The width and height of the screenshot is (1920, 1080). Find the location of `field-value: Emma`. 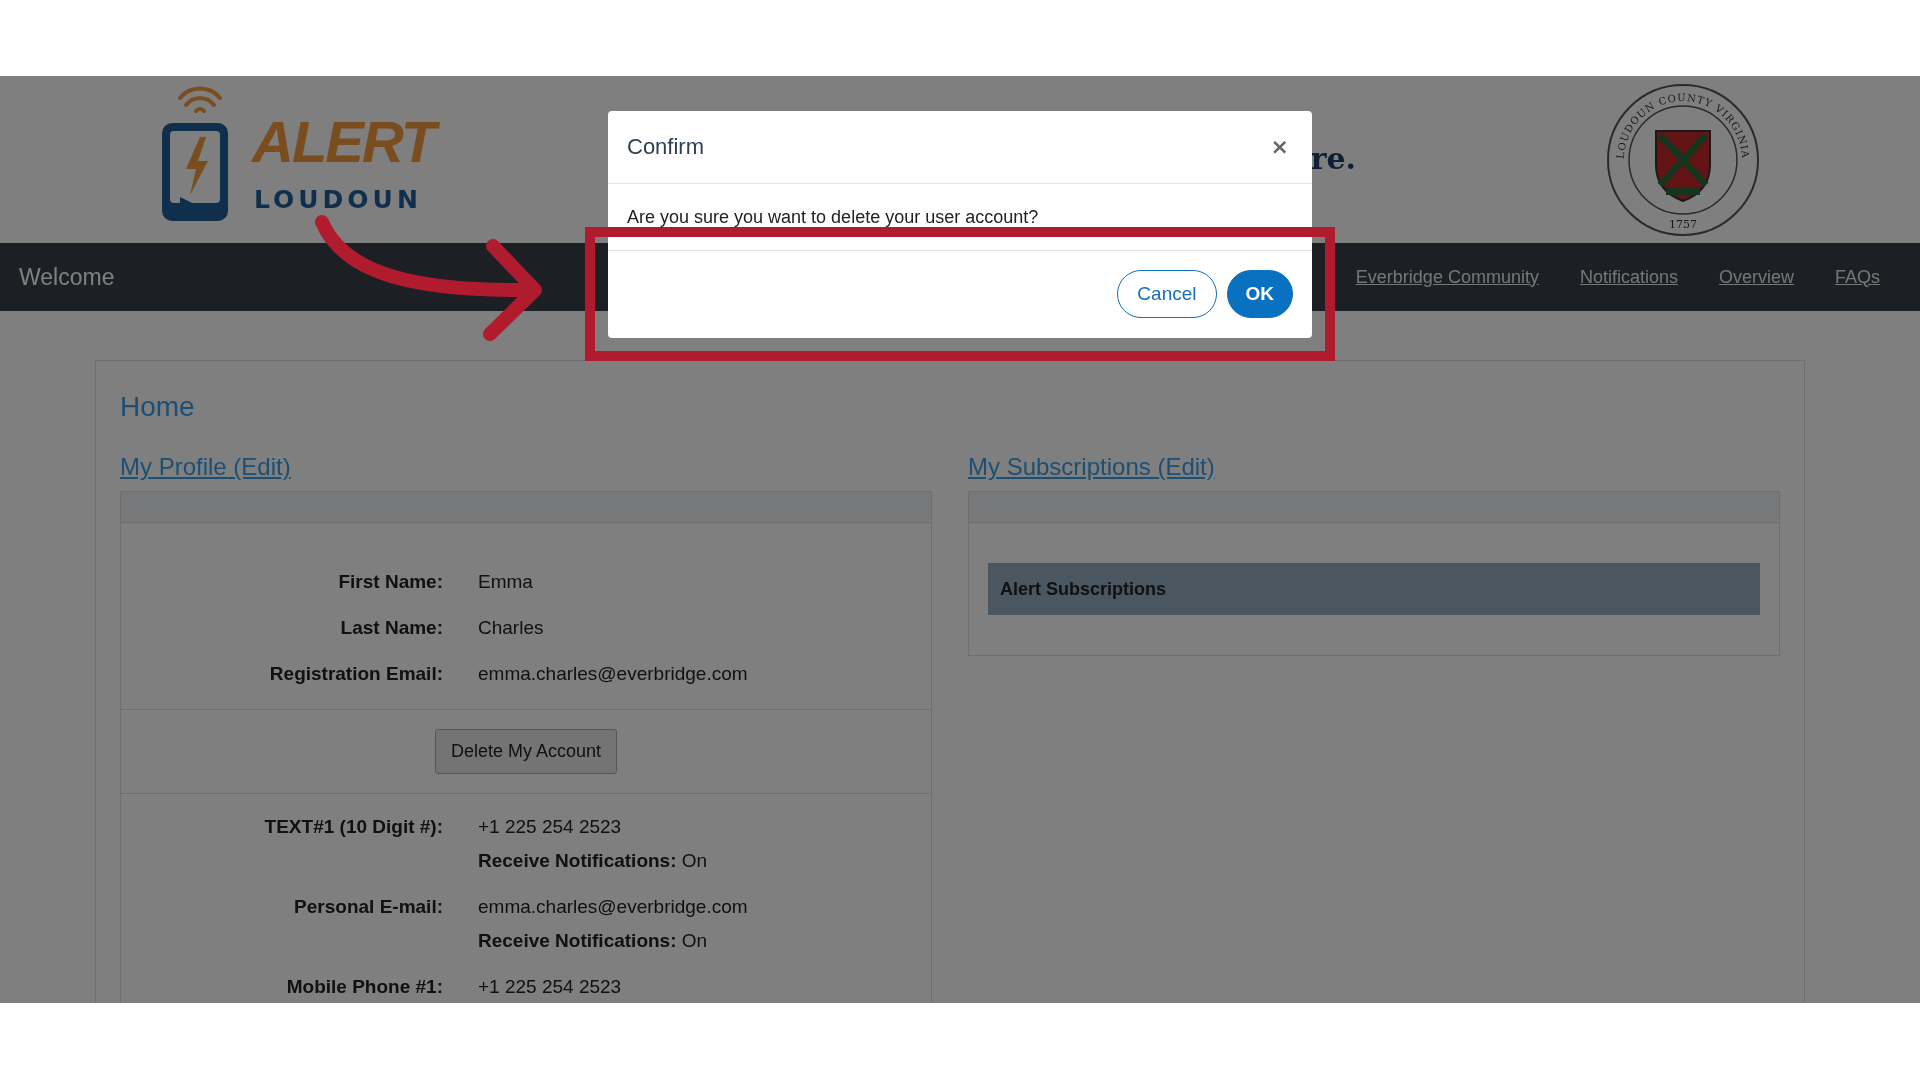

field-value: Emma is located at coordinates (506, 582).